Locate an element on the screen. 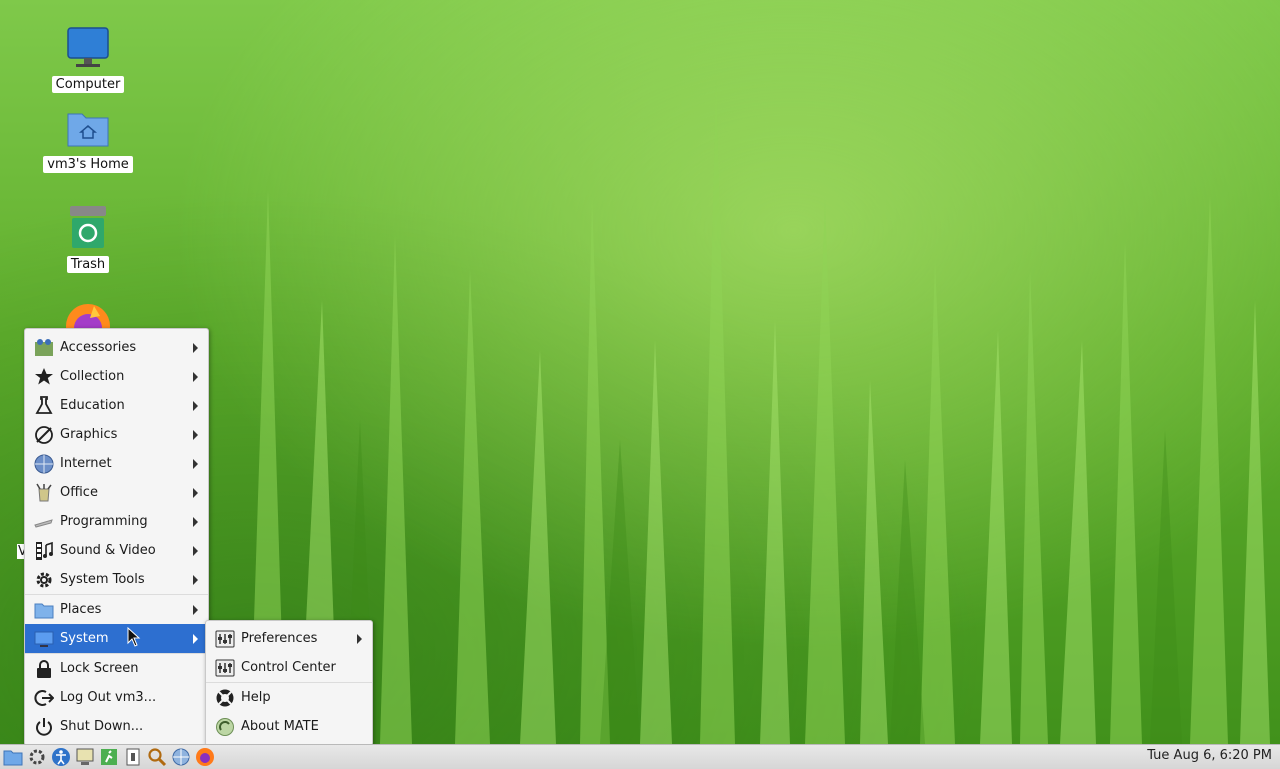  terminal-launcher is located at coordinates (84, 757).